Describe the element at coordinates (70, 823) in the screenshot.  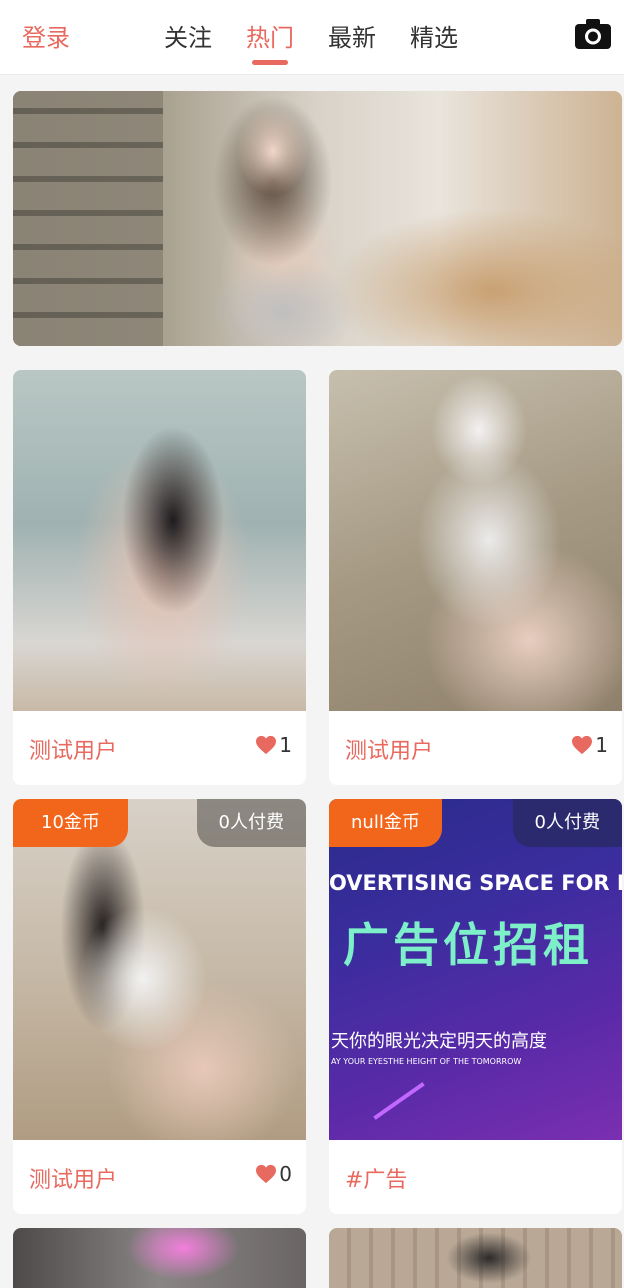
I see `price-badge: 10金币` at that location.